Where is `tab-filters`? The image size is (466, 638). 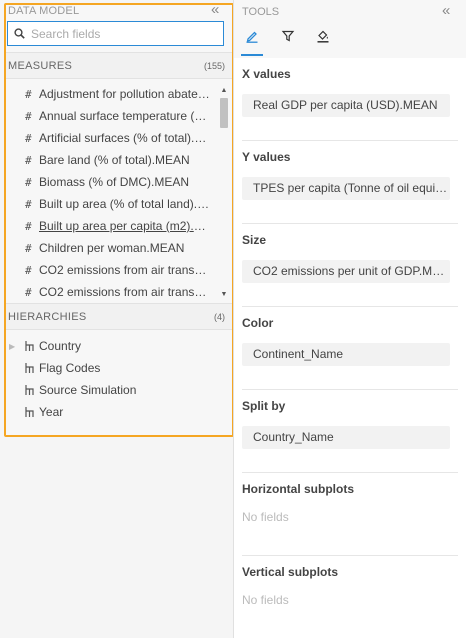 tab-filters is located at coordinates (288, 42).